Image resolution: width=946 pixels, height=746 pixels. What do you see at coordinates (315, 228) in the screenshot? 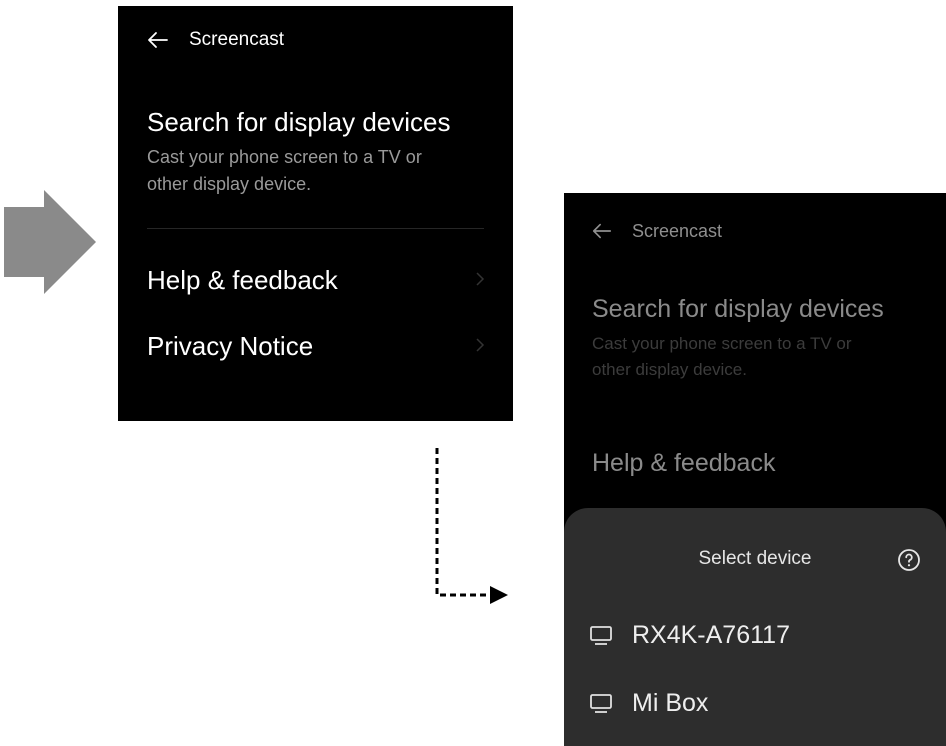
I see `divider` at bounding box center [315, 228].